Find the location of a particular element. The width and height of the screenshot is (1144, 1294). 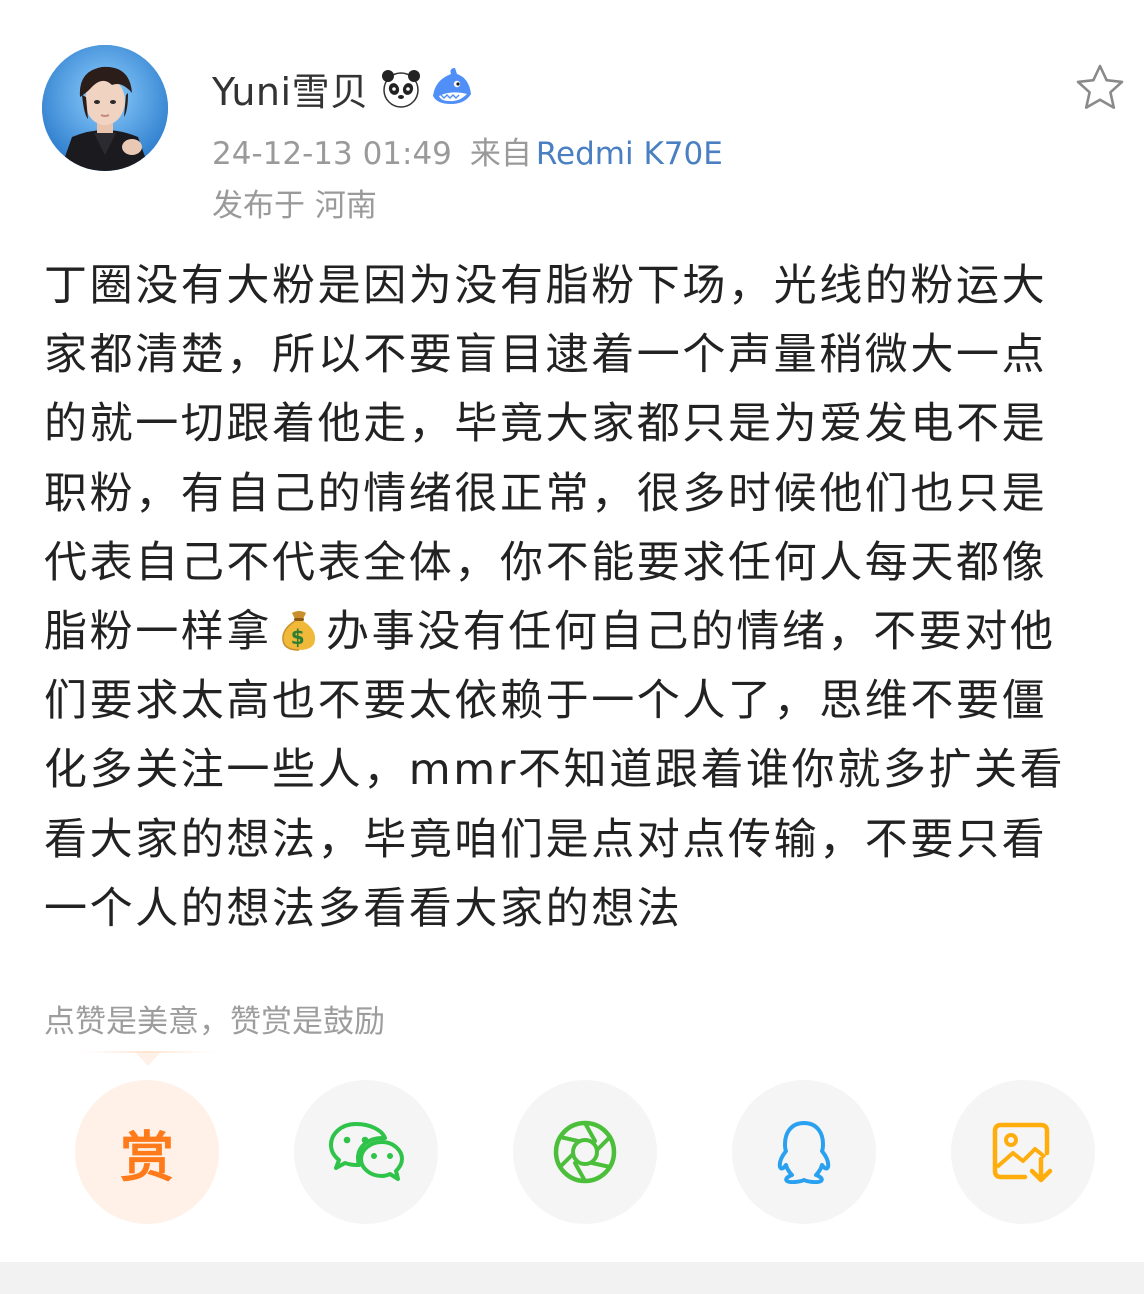

reward-button: 赏 is located at coordinates (147, 1152).